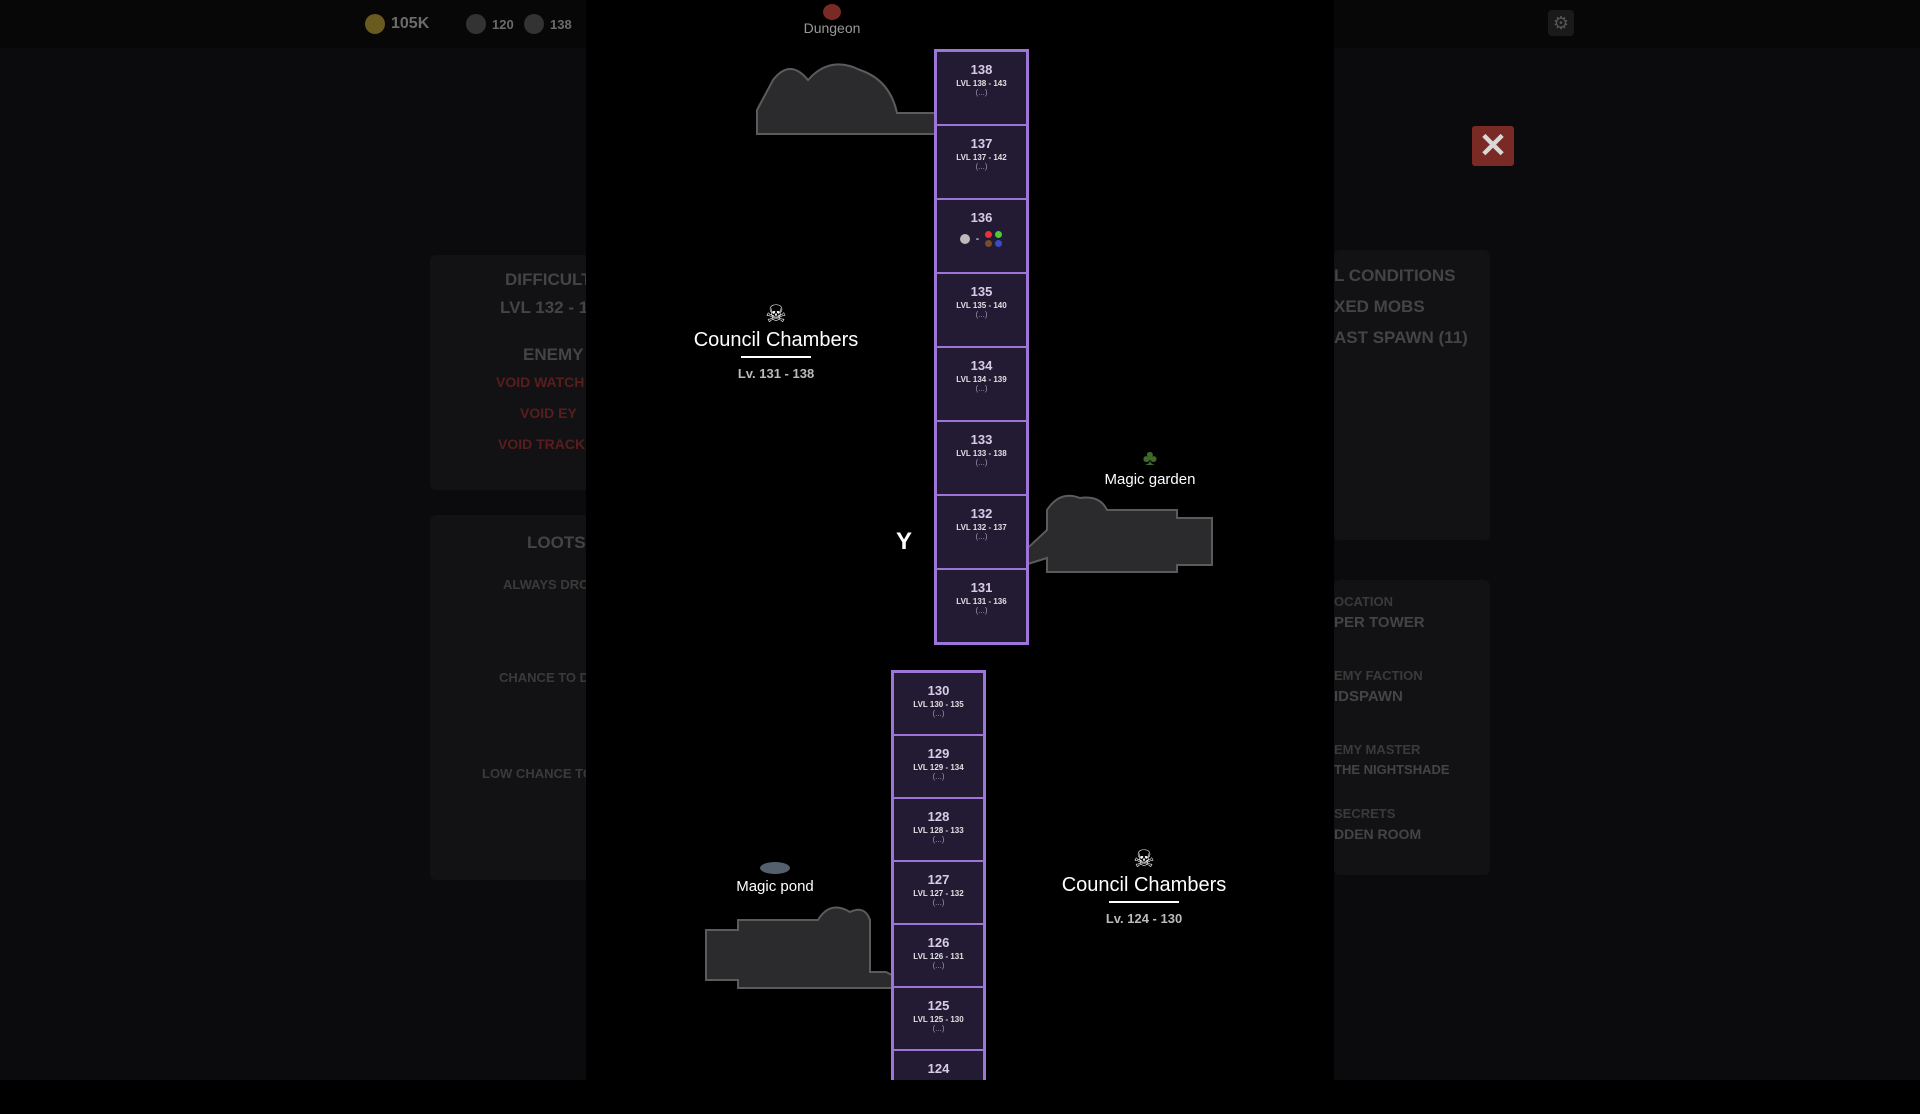  What do you see at coordinates (938, 816) in the screenshot?
I see `floor-number: 128` at bounding box center [938, 816].